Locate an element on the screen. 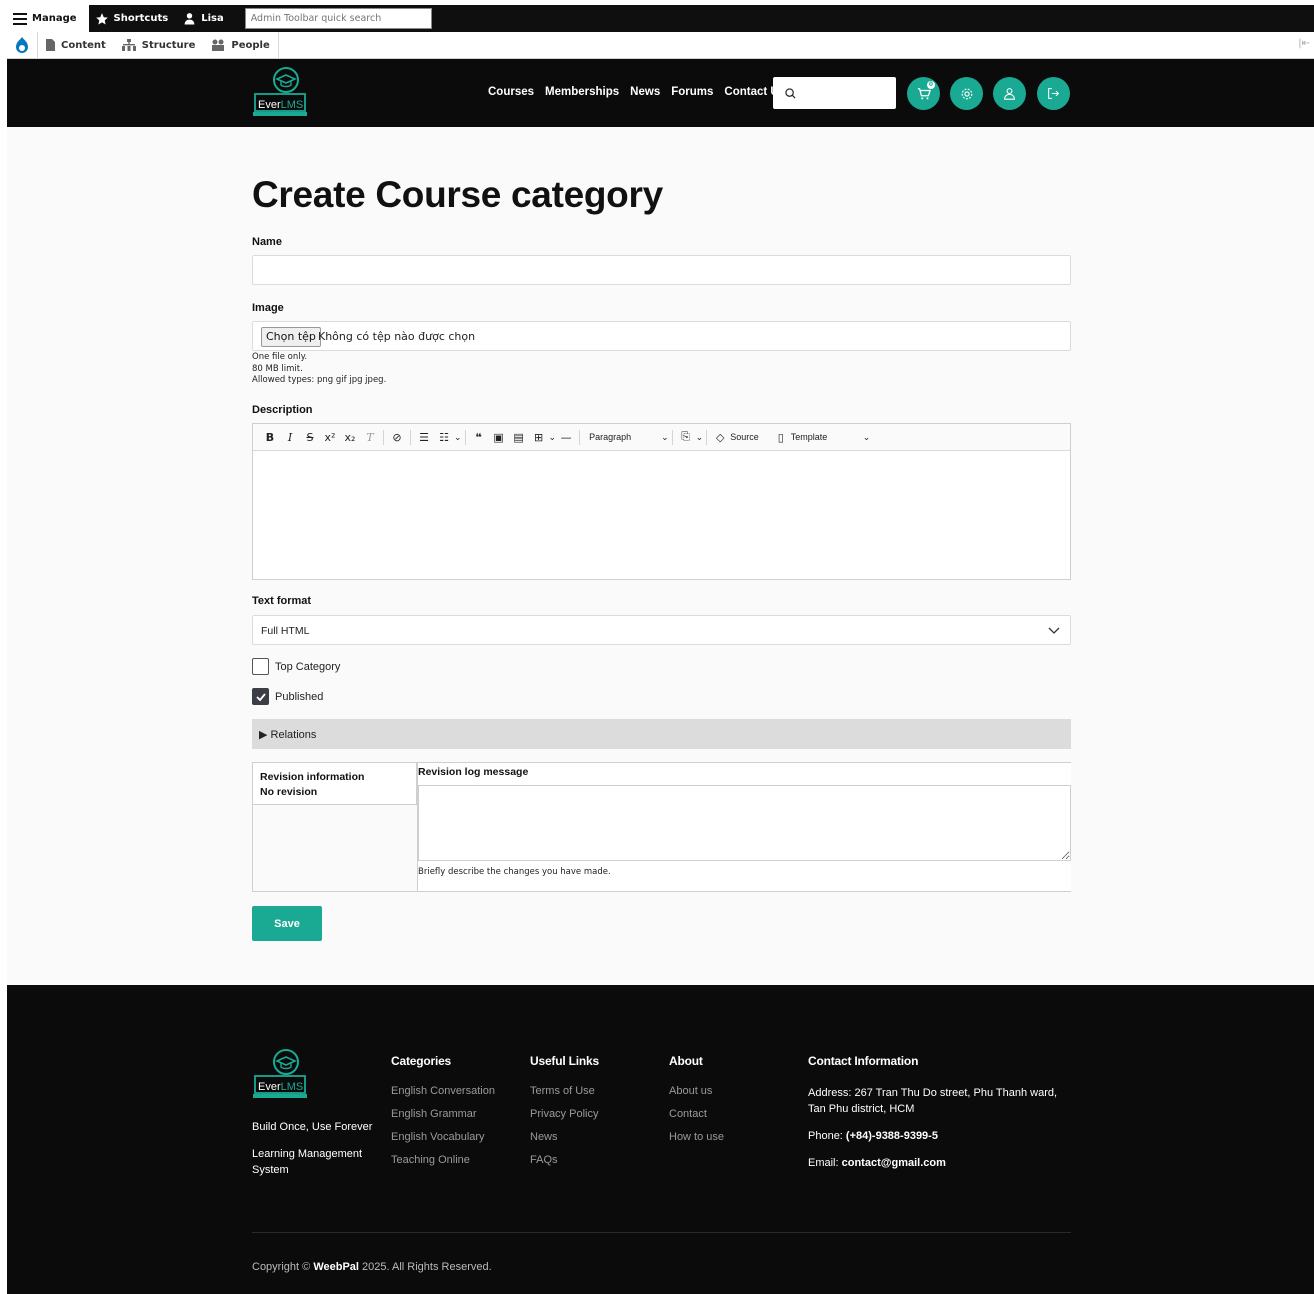 The width and height of the screenshot is (1314, 1294). text-format-value: Full HTML is located at coordinates (285, 631).